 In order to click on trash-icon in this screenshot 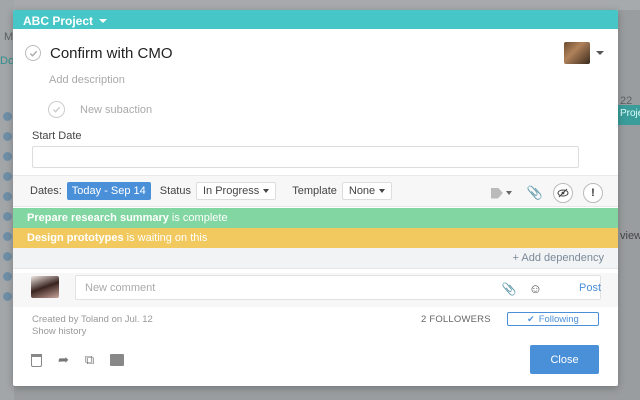, I will do `click(36, 360)`.